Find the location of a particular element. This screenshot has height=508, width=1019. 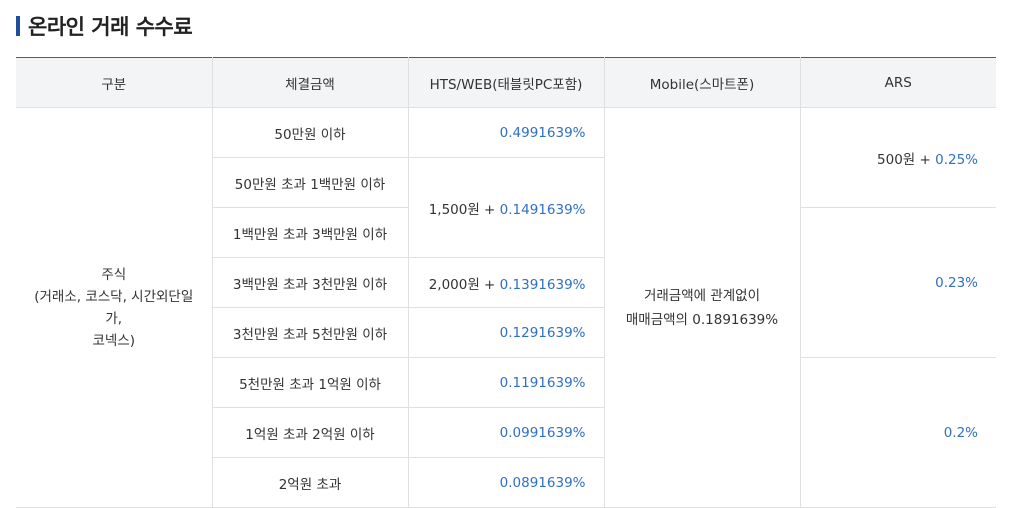

ars-base: 500원 + is located at coordinates (906, 159).